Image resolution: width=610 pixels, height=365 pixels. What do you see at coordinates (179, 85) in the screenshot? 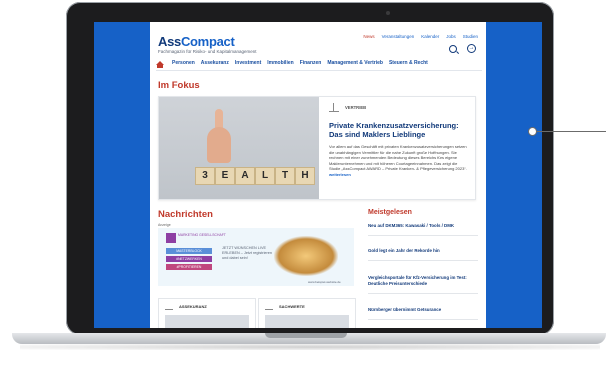
I see `fokus-heading: Im Fokus` at bounding box center [179, 85].